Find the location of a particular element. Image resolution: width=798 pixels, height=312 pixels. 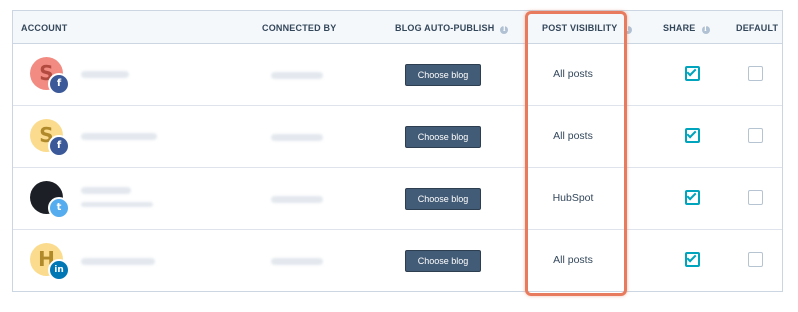

header-share-label: SHARE is located at coordinates (679, 28).